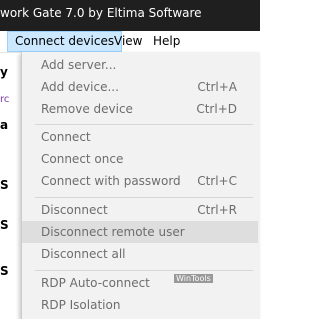 The height and width of the screenshot is (319, 320). I want to click on menu-bar: Connect devices View Help, so click(130, 42).